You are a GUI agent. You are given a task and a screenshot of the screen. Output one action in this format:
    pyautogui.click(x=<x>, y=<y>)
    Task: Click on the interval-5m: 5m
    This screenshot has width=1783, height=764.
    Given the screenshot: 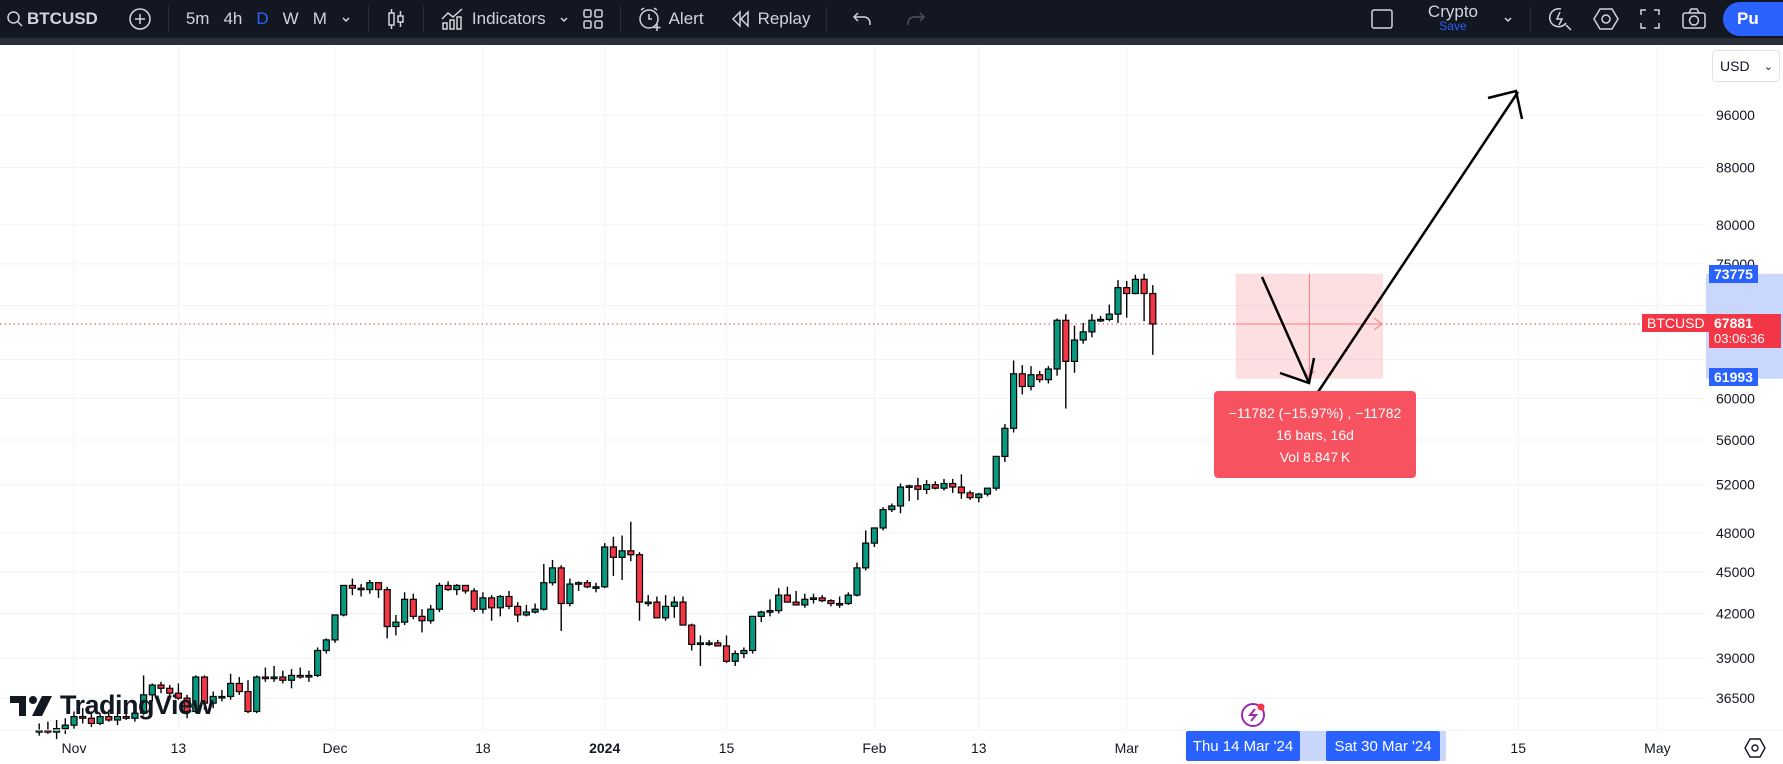 What is the action you would take?
    pyautogui.click(x=198, y=19)
    